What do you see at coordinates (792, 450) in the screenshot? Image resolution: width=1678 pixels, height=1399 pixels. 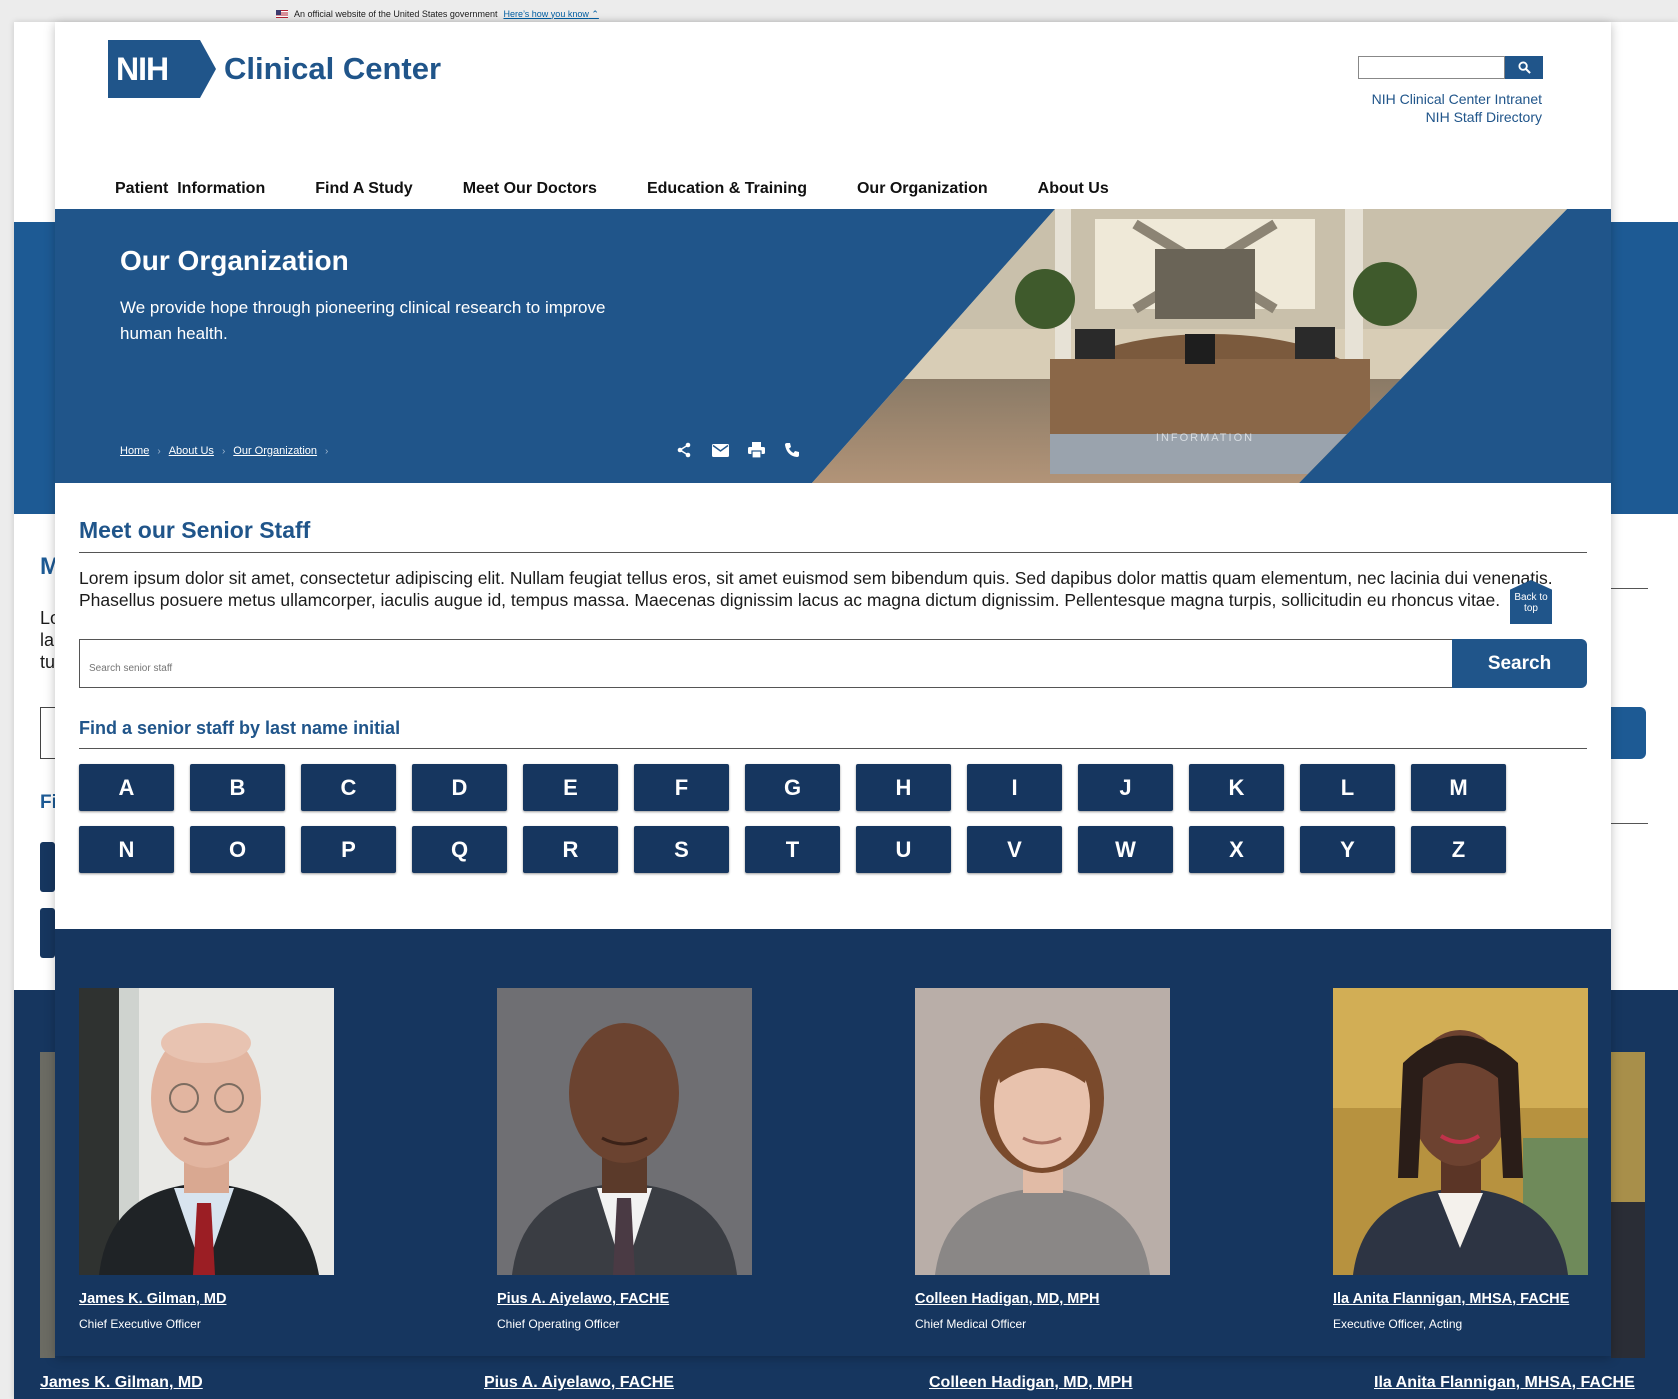 I see `phone-icon` at bounding box center [792, 450].